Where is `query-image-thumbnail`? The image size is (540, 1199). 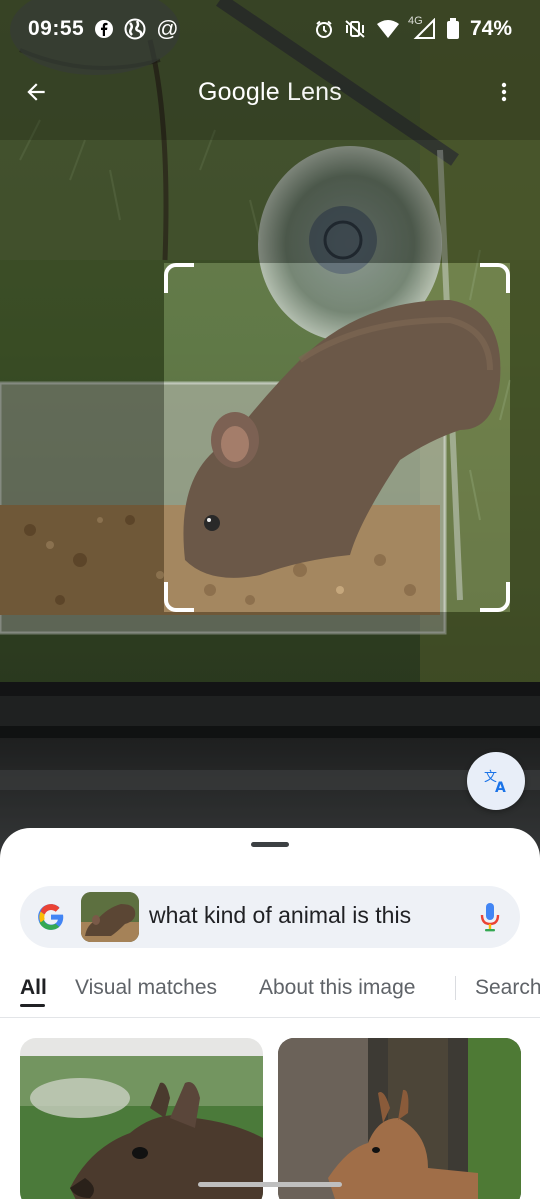 query-image-thumbnail is located at coordinates (110, 917).